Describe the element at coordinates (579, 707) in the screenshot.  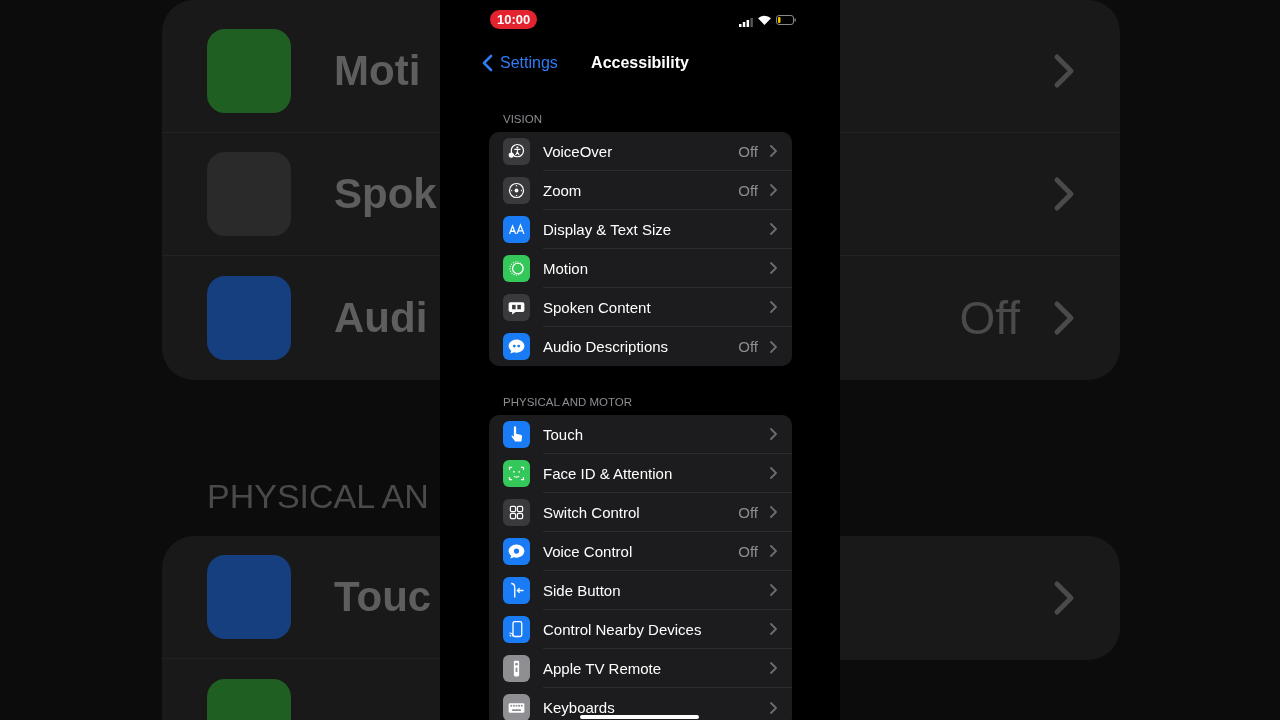
I see `row-label: Keyboards` at that location.